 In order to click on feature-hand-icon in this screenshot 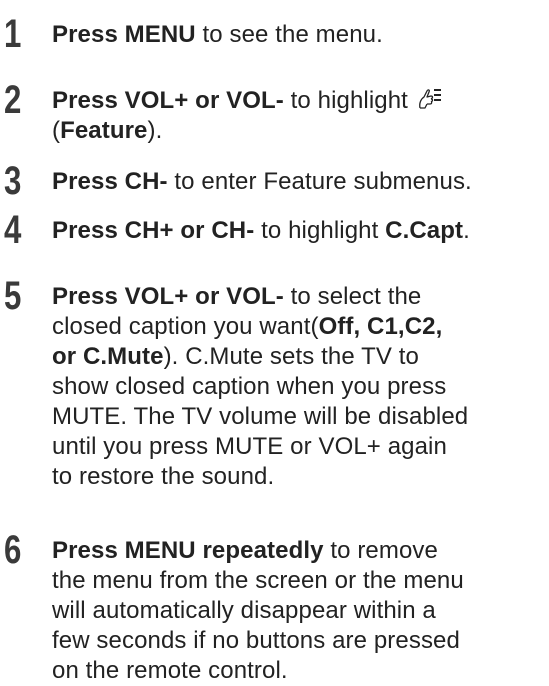, I will do `click(429, 99)`.